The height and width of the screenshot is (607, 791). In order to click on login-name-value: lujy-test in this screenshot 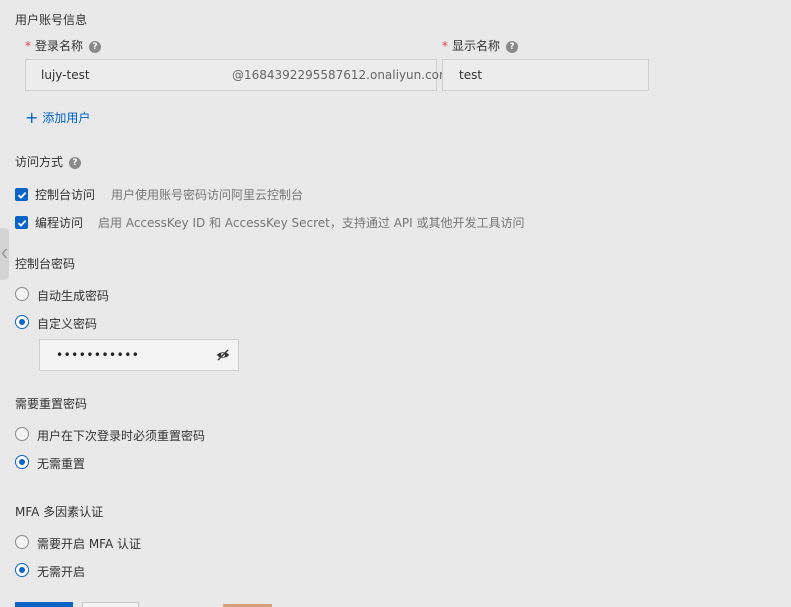, I will do `click(65, 75)`.